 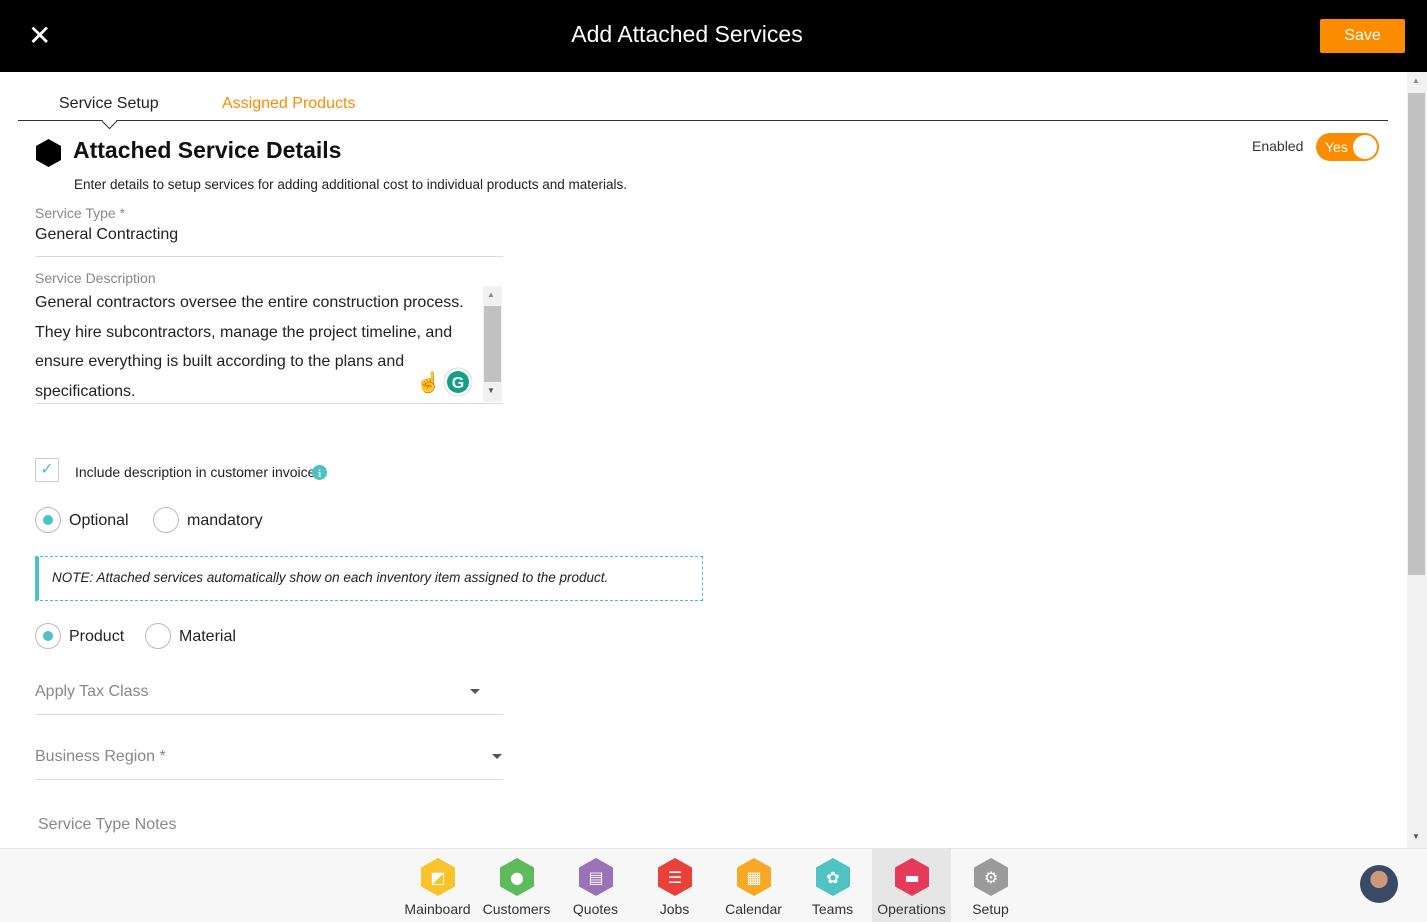 I want to click on save-button: Save, so click(x=1362, y=36).